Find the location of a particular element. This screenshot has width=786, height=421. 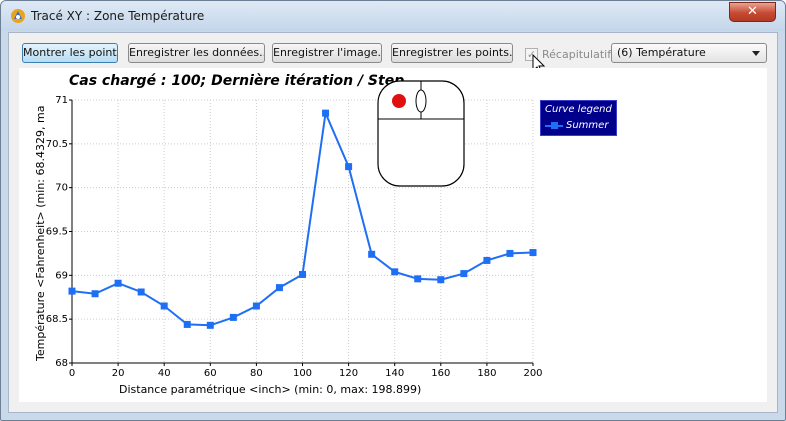

summary-checkbox-label: Récapitulatif is located at coordinates (577, 54).